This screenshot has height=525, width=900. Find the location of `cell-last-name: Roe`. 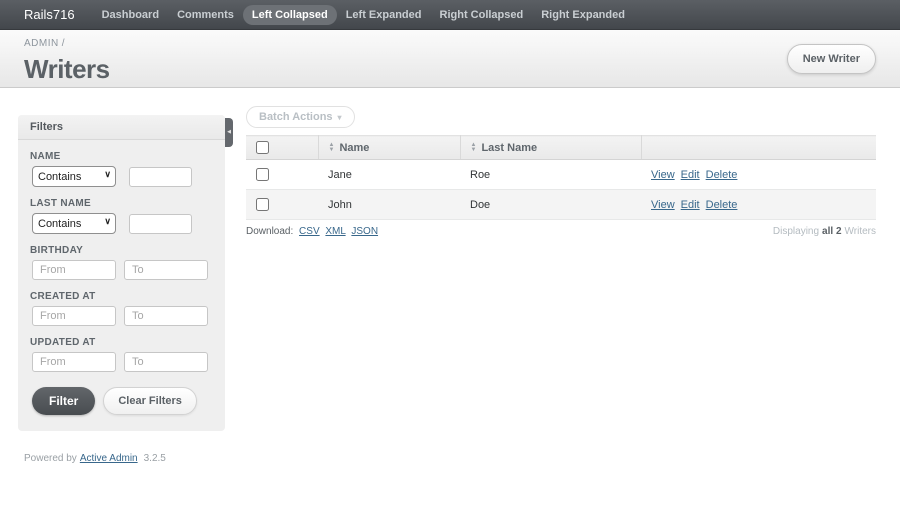

cell-last-name: Roe is located at coordinates (550, 174).